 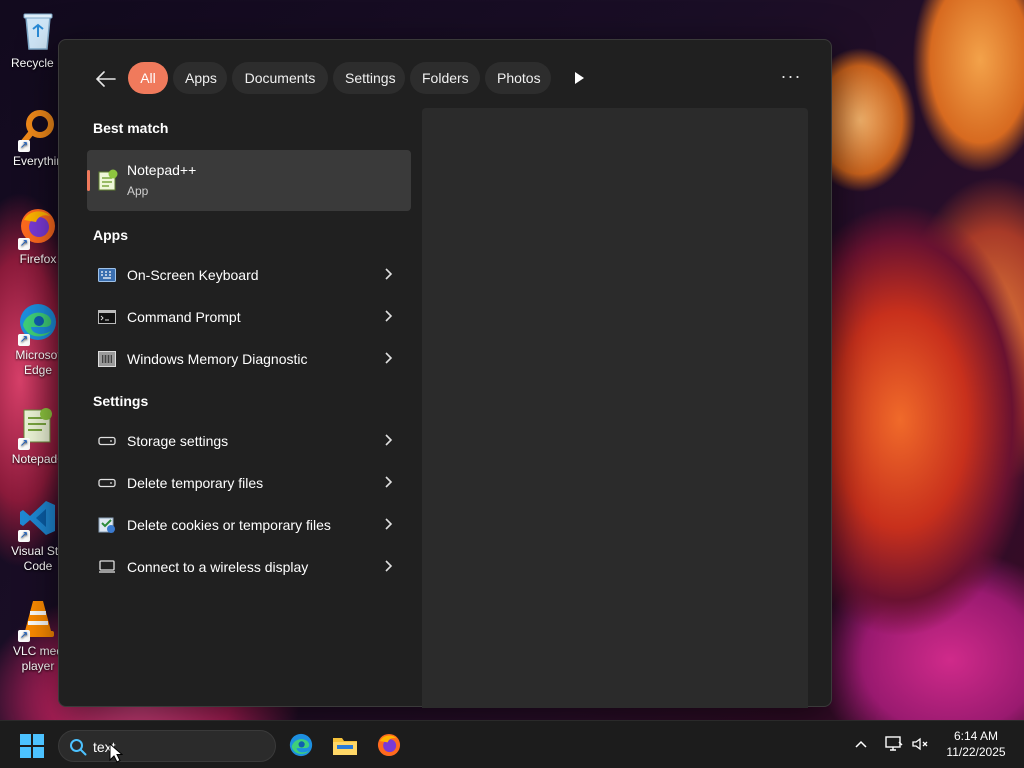 I want to click on settings-heading: Settings, so click(x=121, y=401).